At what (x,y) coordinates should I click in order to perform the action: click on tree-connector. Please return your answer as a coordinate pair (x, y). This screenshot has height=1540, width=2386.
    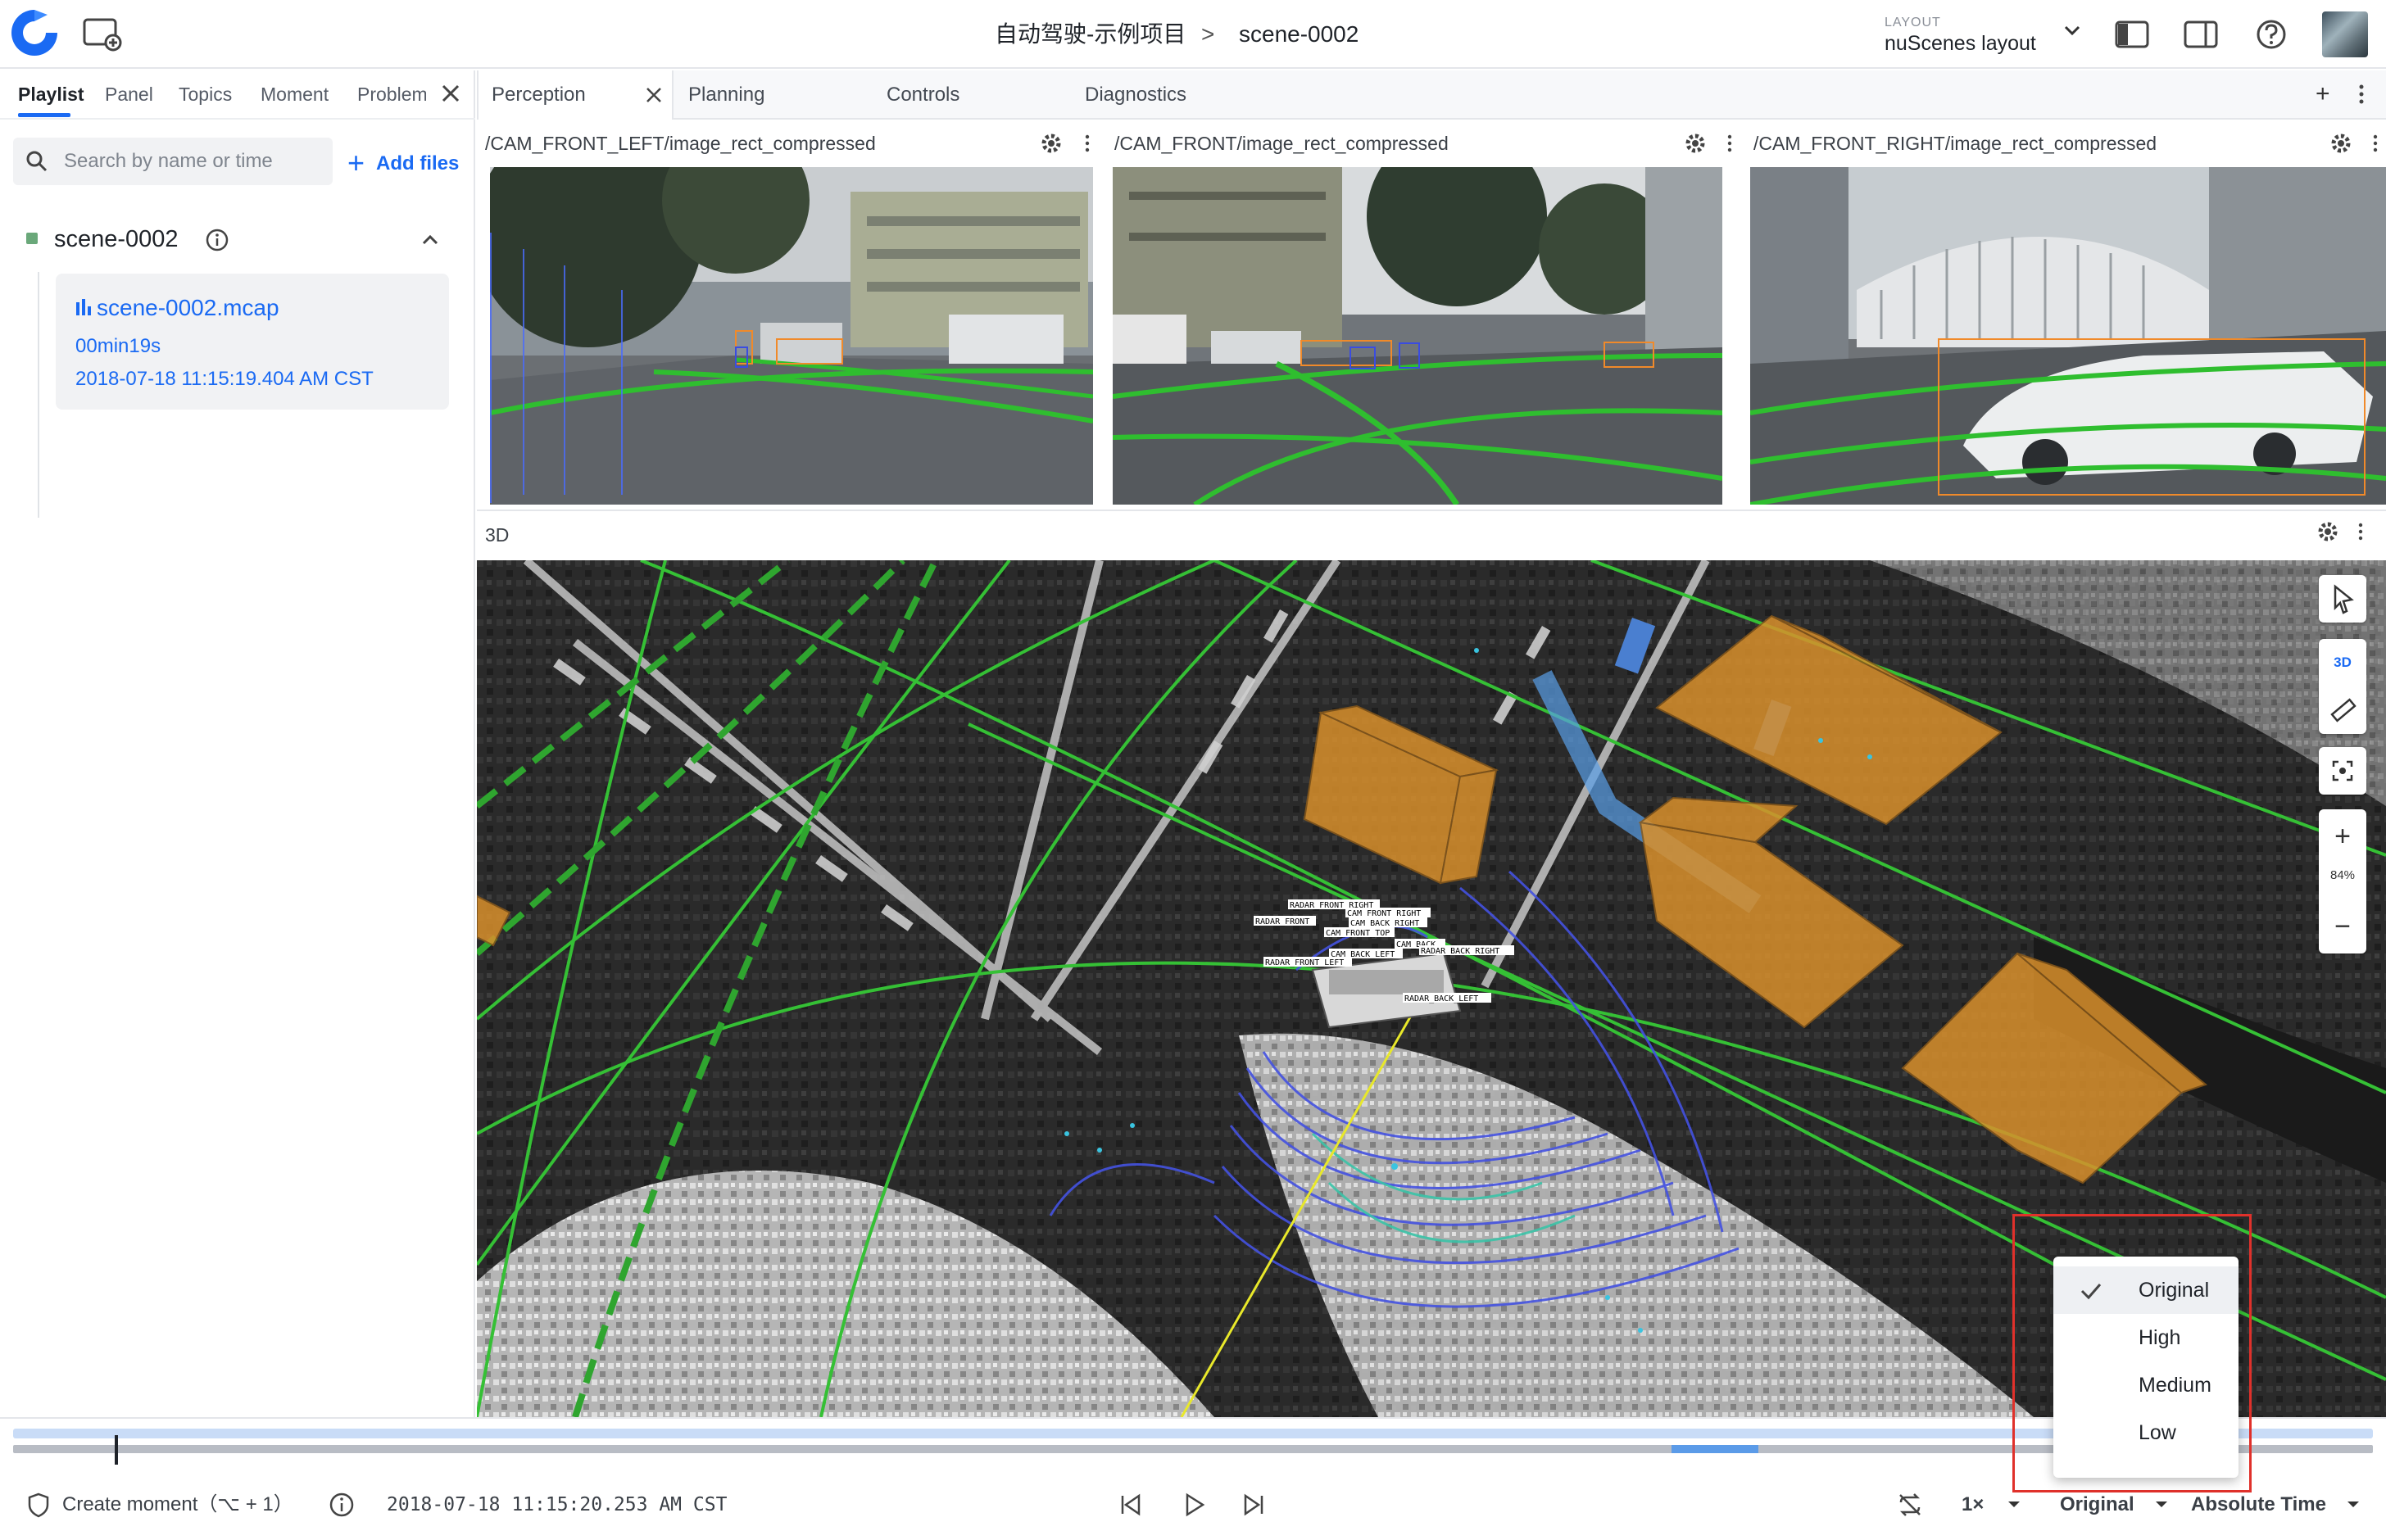
    Looking at the image, I should click on (38, 395).